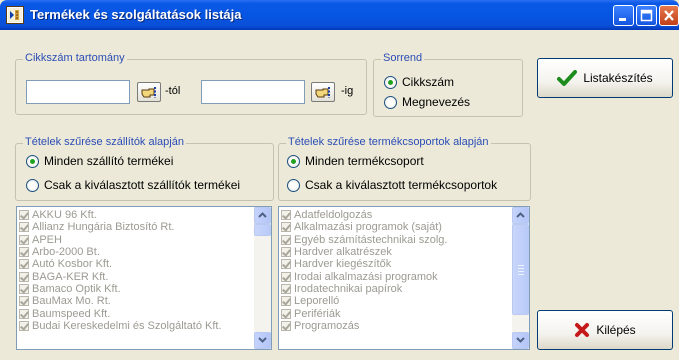 The image size is (679, 360). What do you see at coordinates (622, 19) in the screenshot?
I see `minimize-icon` at bounding box center [622, 19].